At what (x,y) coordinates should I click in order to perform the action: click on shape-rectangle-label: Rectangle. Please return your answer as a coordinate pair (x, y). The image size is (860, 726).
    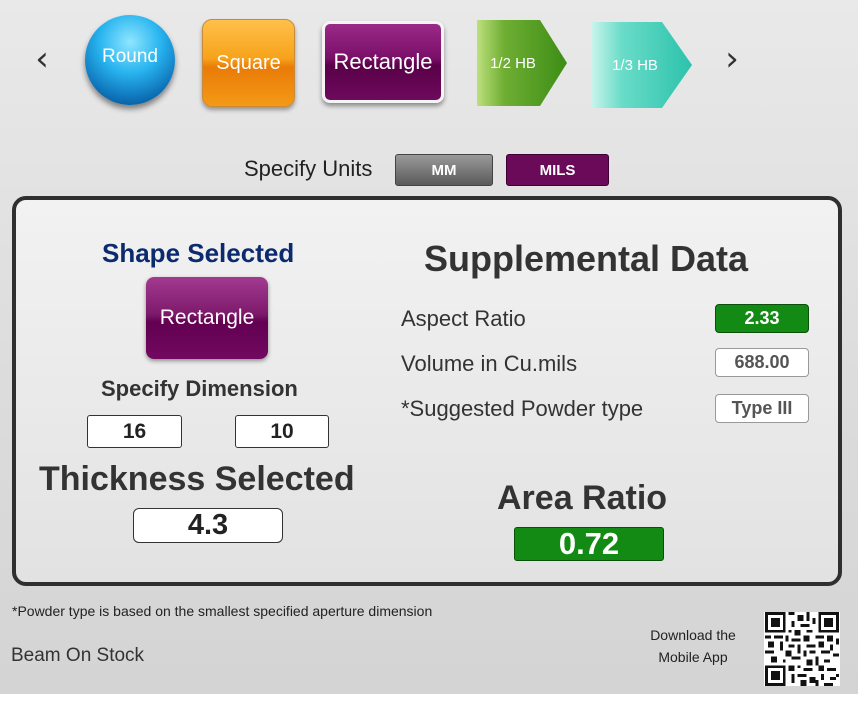
    Looking at the image, I should click on (383, 61).